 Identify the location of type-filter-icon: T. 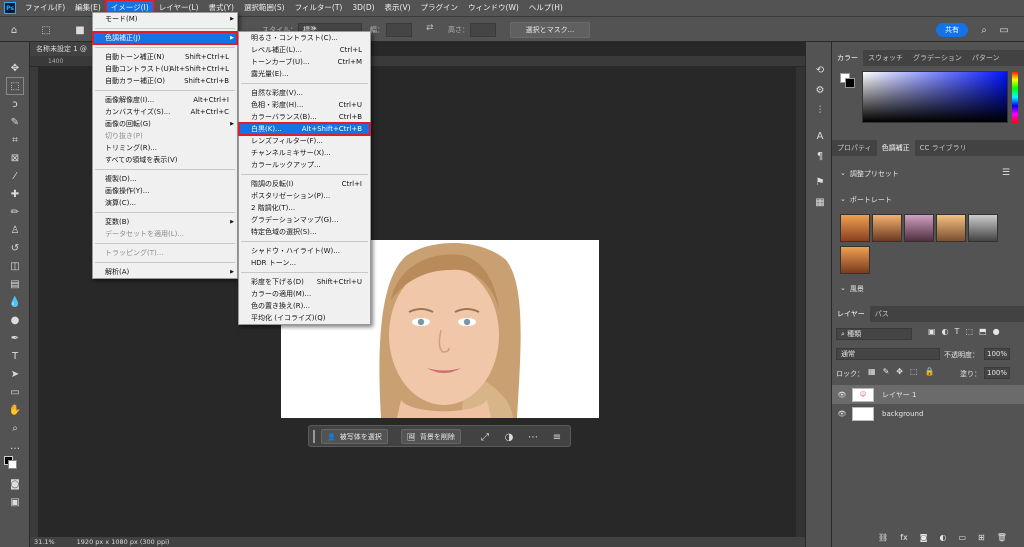
(957, 331).